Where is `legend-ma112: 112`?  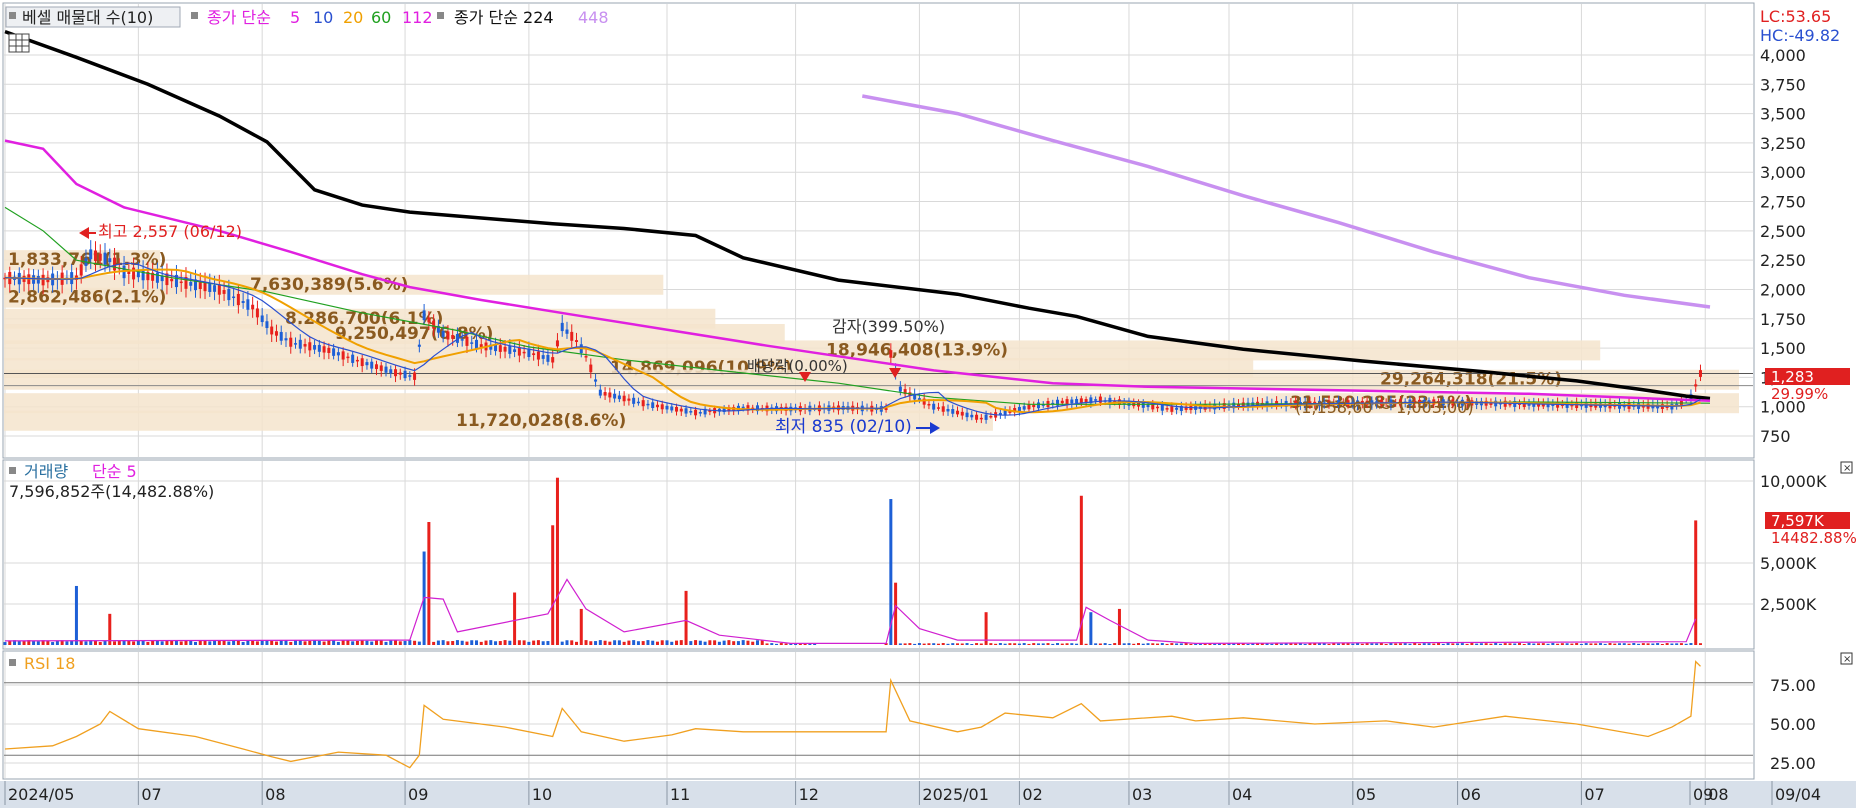 legend-ma112: 112 is located at coordinates (417, 17).